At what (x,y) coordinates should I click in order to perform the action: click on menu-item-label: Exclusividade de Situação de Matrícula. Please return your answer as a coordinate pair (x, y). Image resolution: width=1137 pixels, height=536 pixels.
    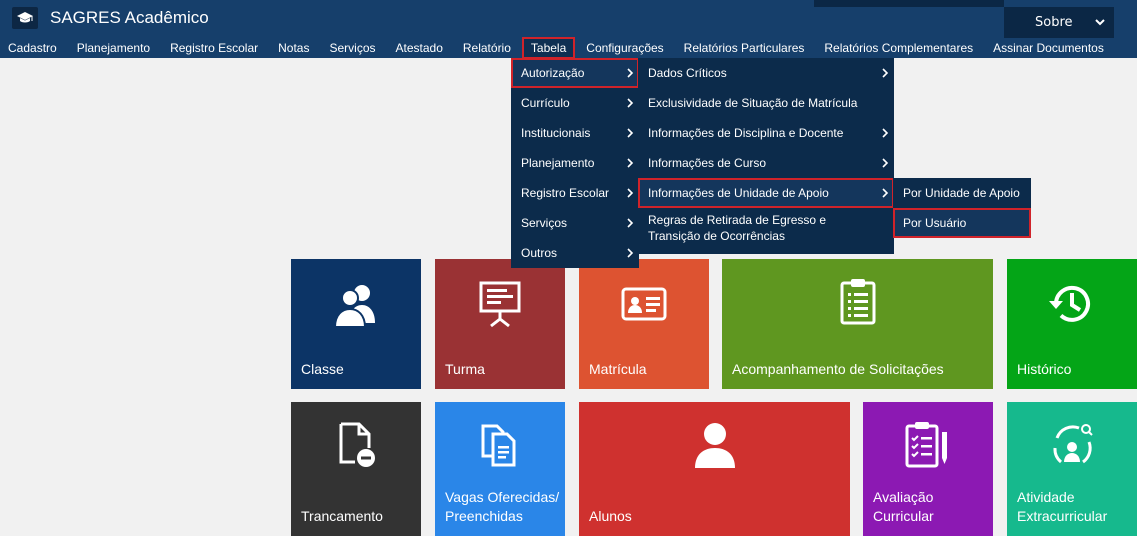
    Looking at the image, I should click on (753, 103).